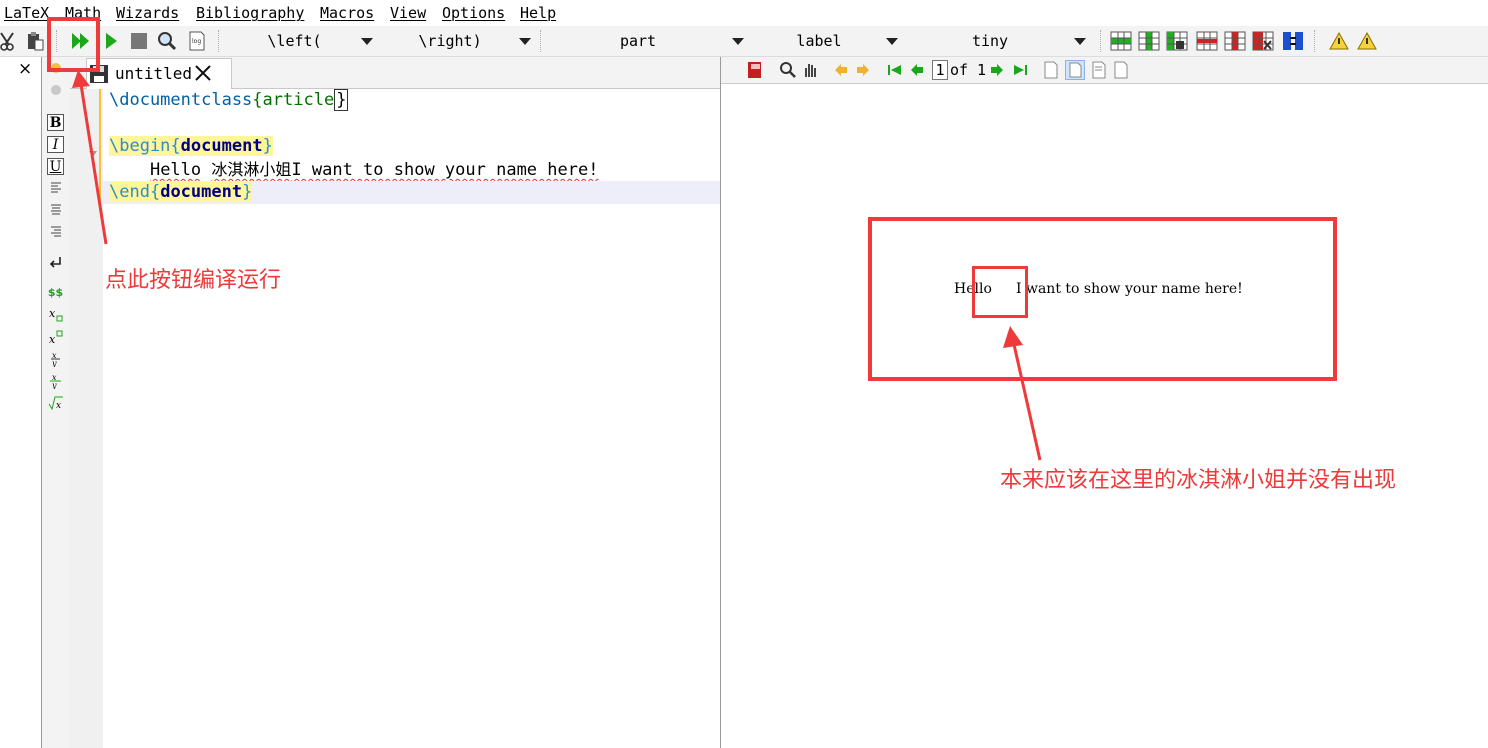  What do you see at coordinates (1026, 400) in the screenshot?
I see `arrow-to-missing-text` at bounding box center [1026, 400].